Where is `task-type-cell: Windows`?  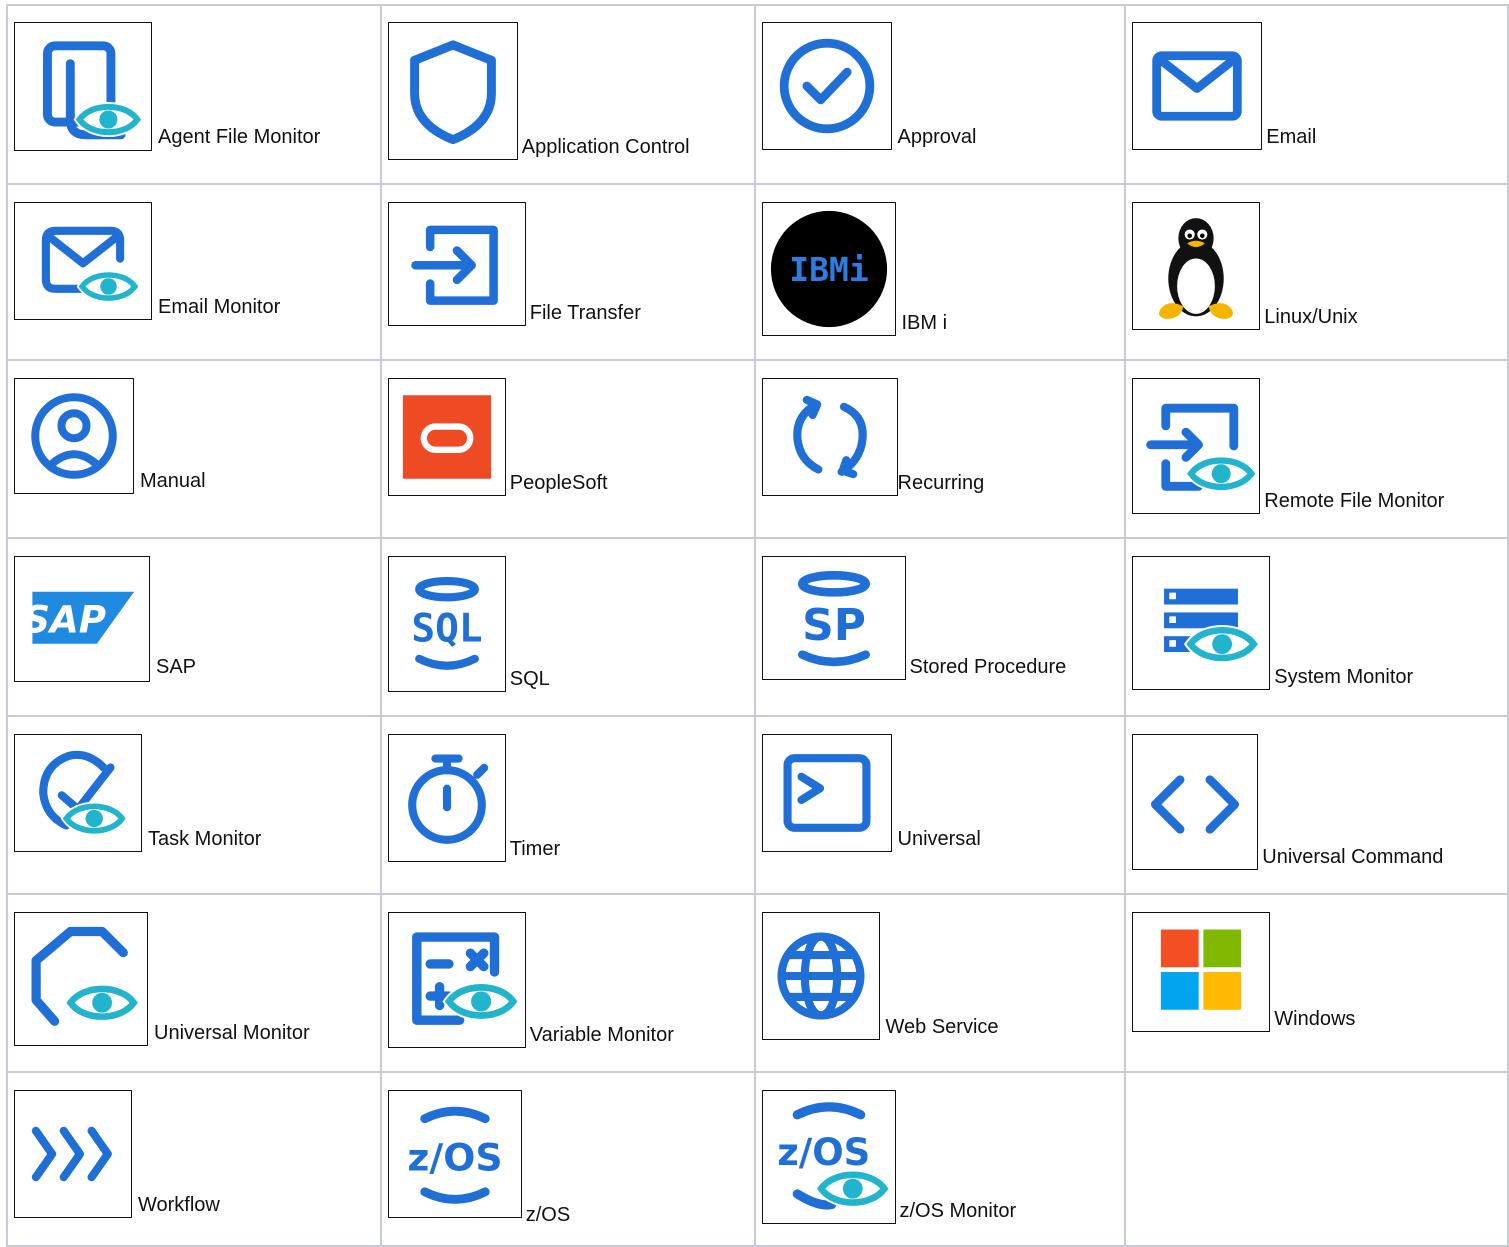 task-type-cell: Windows is located at coordinates (1316, 983).